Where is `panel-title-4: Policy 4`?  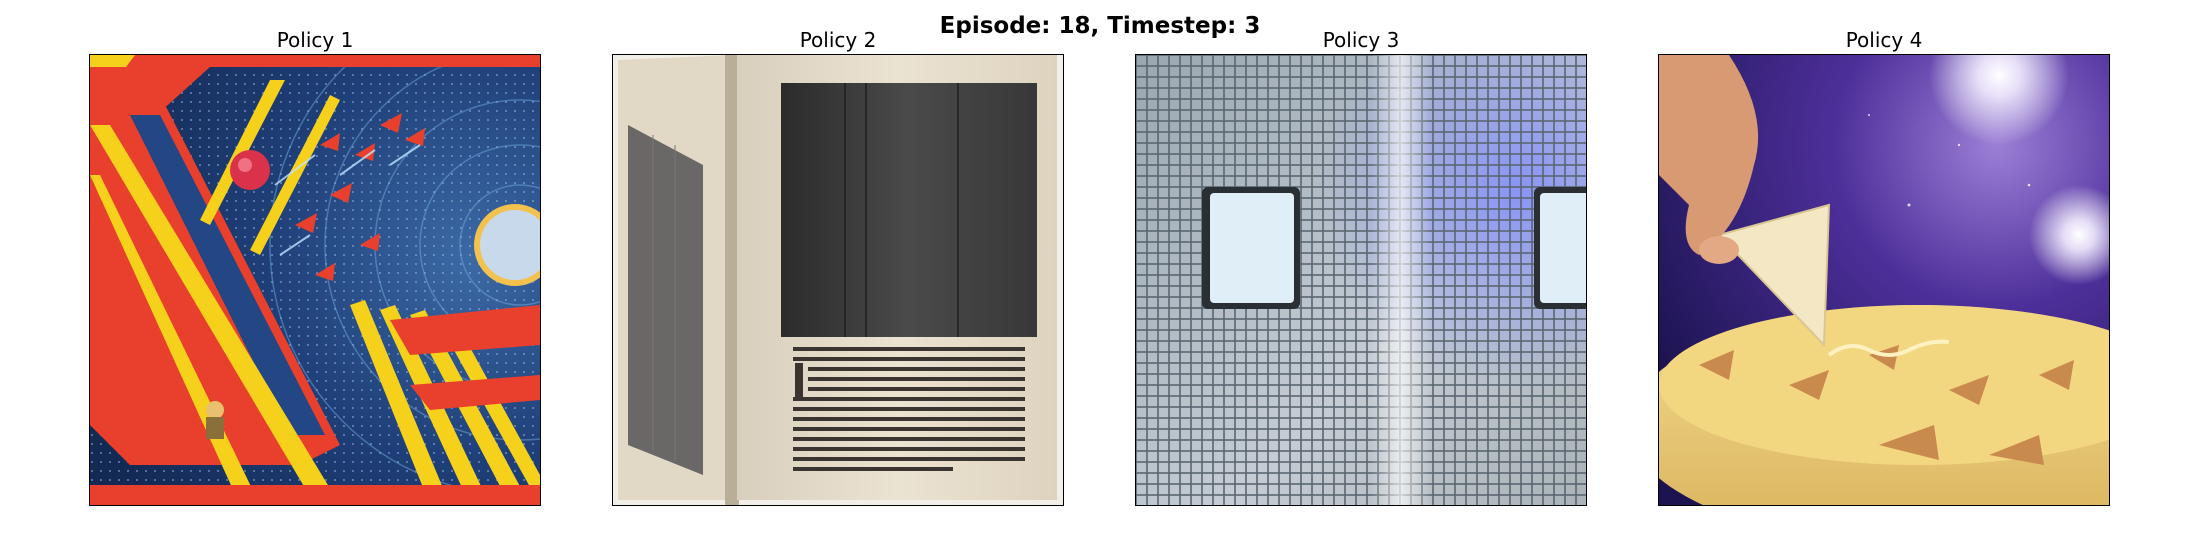 panel-title-4: Policy 4 is located at coordinates (1884, 40).